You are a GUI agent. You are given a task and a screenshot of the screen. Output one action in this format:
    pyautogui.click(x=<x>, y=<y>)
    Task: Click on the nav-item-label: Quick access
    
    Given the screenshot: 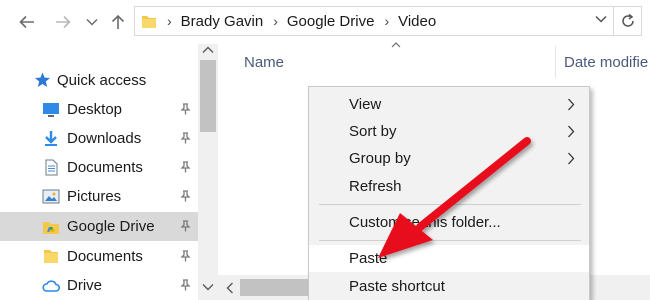 What is the action you would take?
    pyautogui.click(x=102, y=80)
    